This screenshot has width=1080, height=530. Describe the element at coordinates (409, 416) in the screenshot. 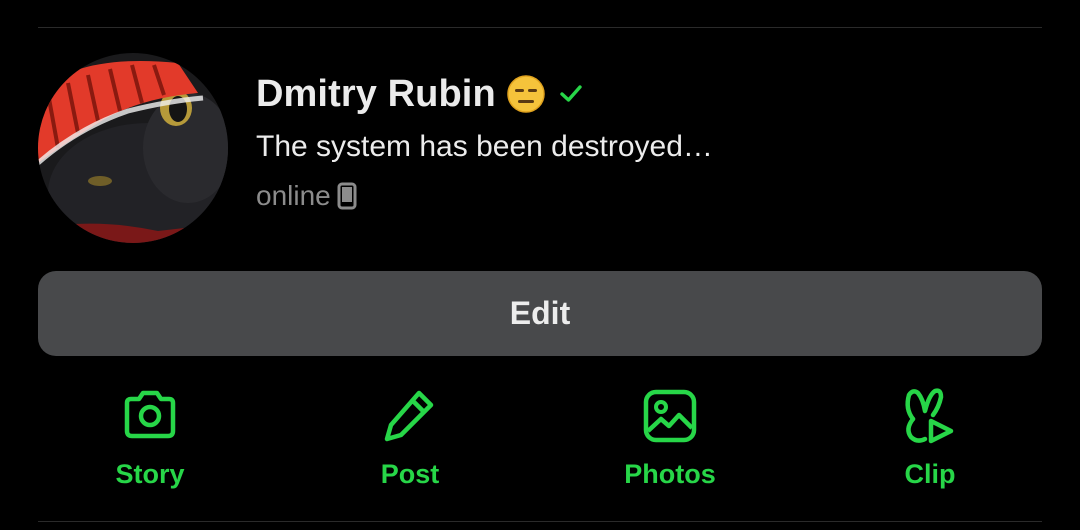

I see `pencil-icon` at that location.